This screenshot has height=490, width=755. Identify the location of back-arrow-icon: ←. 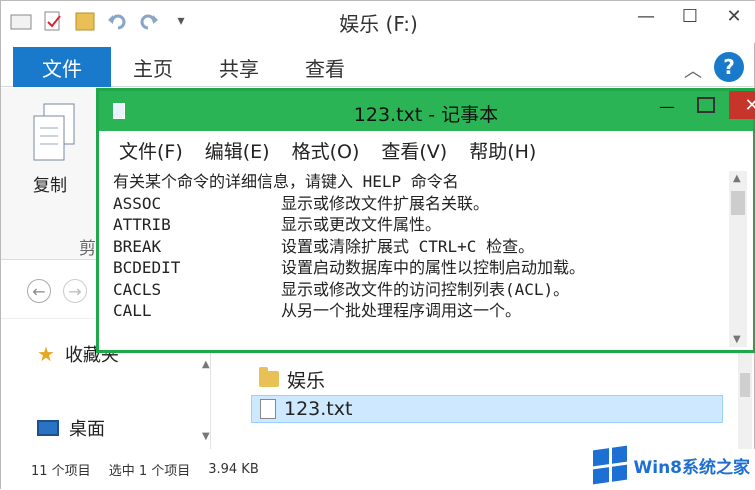
(39, 291).